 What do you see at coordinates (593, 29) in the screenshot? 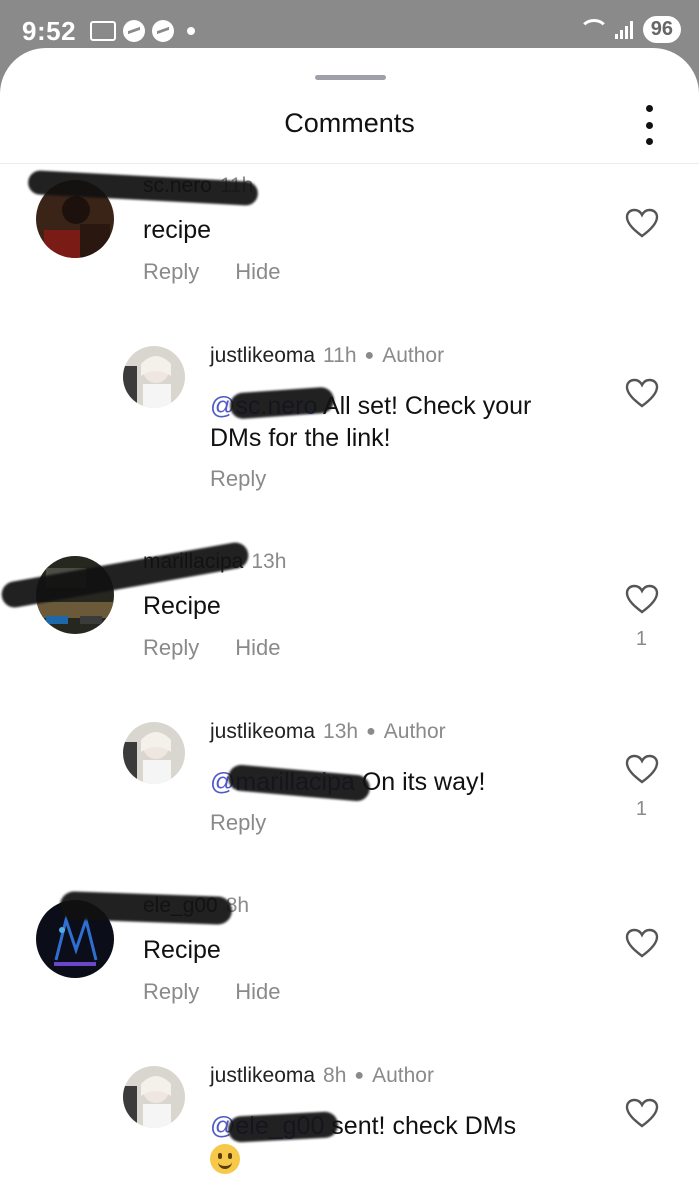
I see `wifi-icon` at bounding box center [593, 29].